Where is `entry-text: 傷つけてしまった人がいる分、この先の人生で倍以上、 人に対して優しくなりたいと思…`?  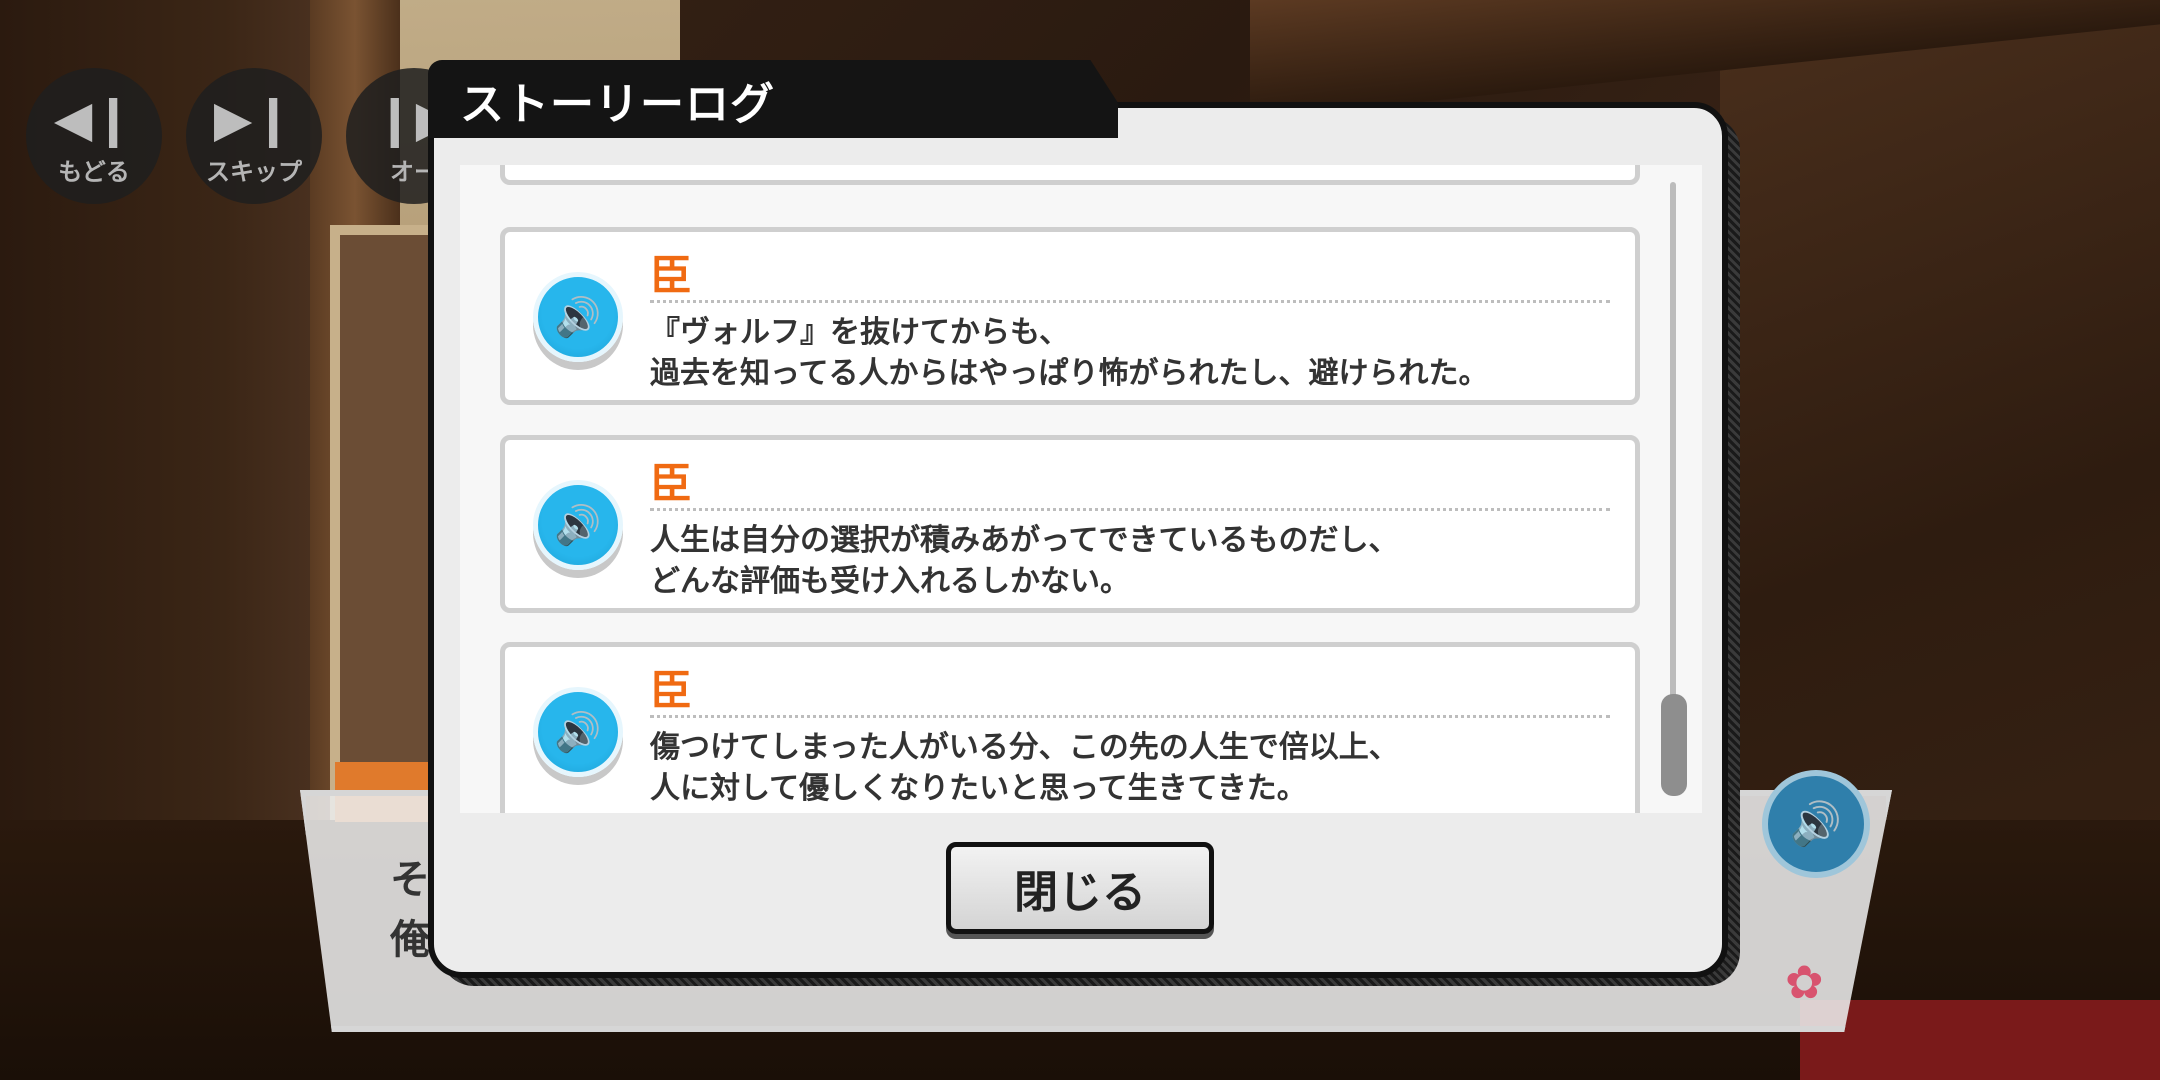
entry-text: 傷つけてしまった人がいる分、この先の人生で倍以上、 人に対して優しくなりたいと思… is located at coordinates (1024, 768).